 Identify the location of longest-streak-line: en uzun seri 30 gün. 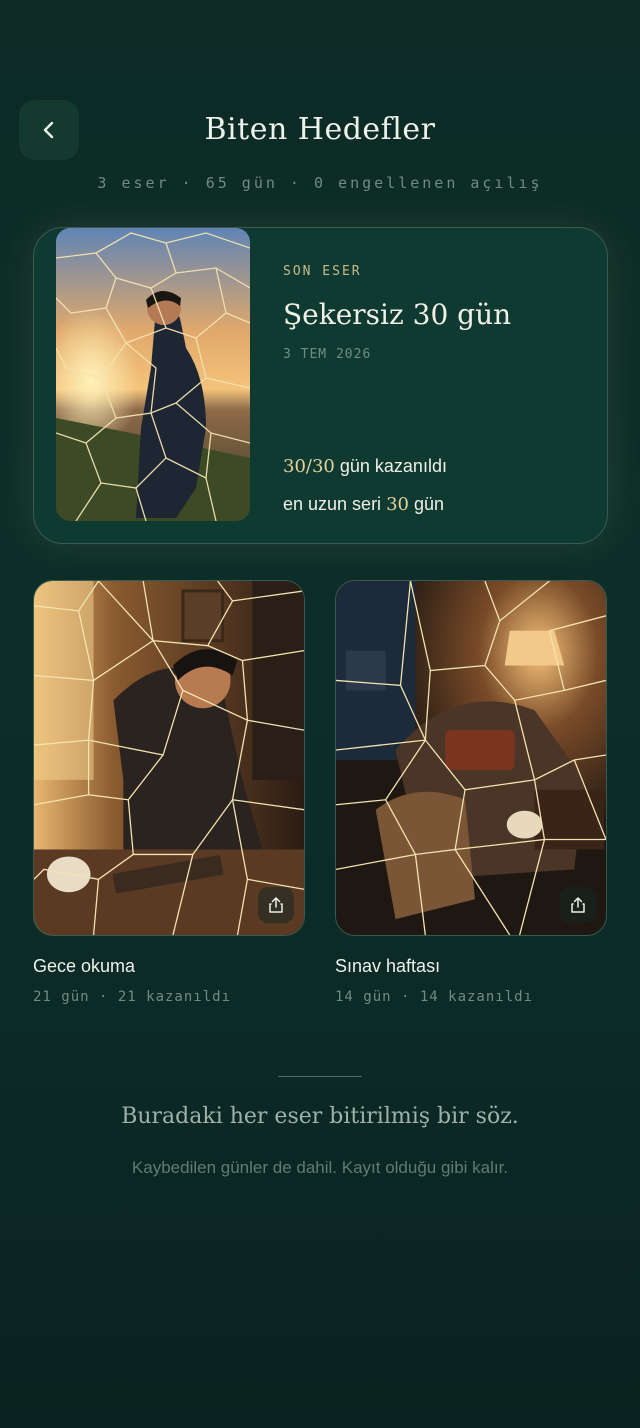
(363, 504).